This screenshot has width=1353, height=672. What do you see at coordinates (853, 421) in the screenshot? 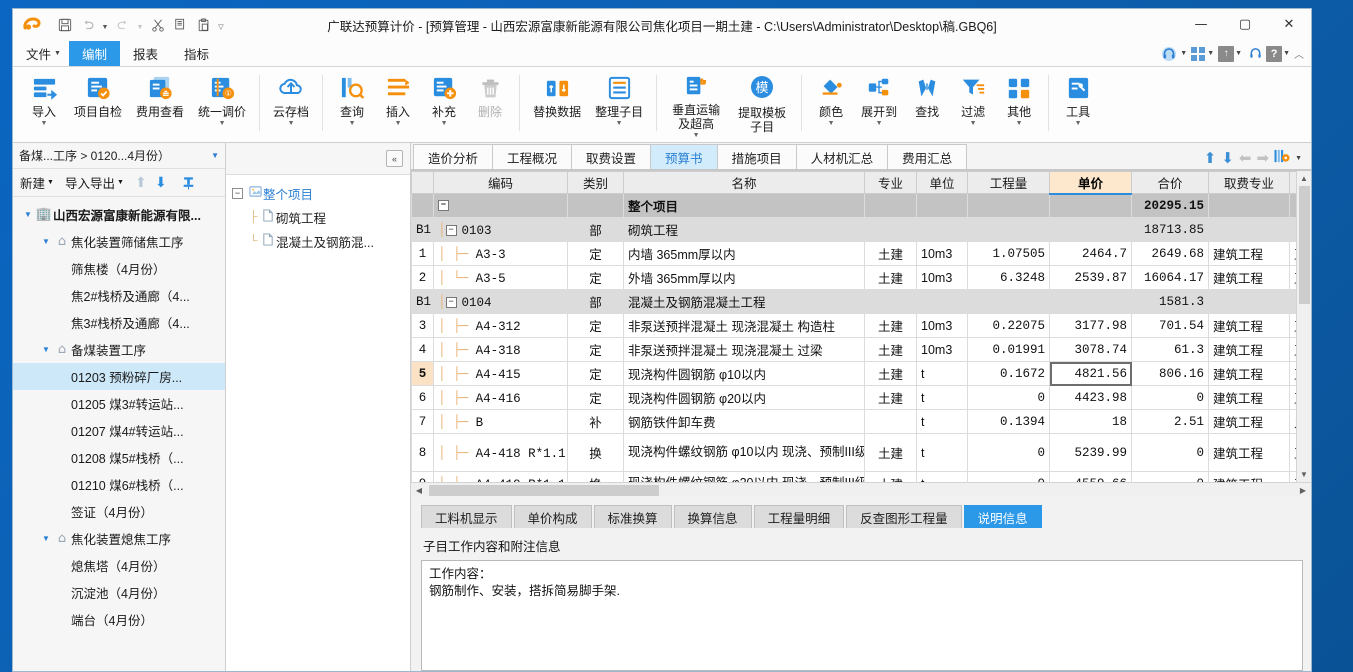
I see `table-row: 7 │ ├─ B 补 钢筋铁件卸车费 t 0.1394 18 2.51 建筑工程` at bounding box center [853, 421].